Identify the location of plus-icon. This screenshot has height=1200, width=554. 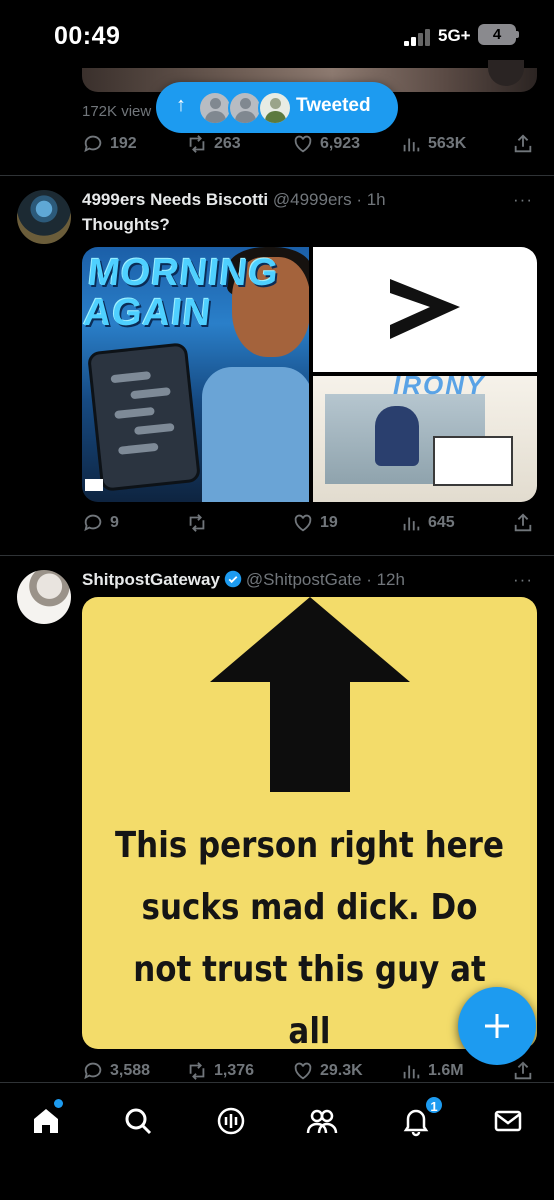
(497, 1026).